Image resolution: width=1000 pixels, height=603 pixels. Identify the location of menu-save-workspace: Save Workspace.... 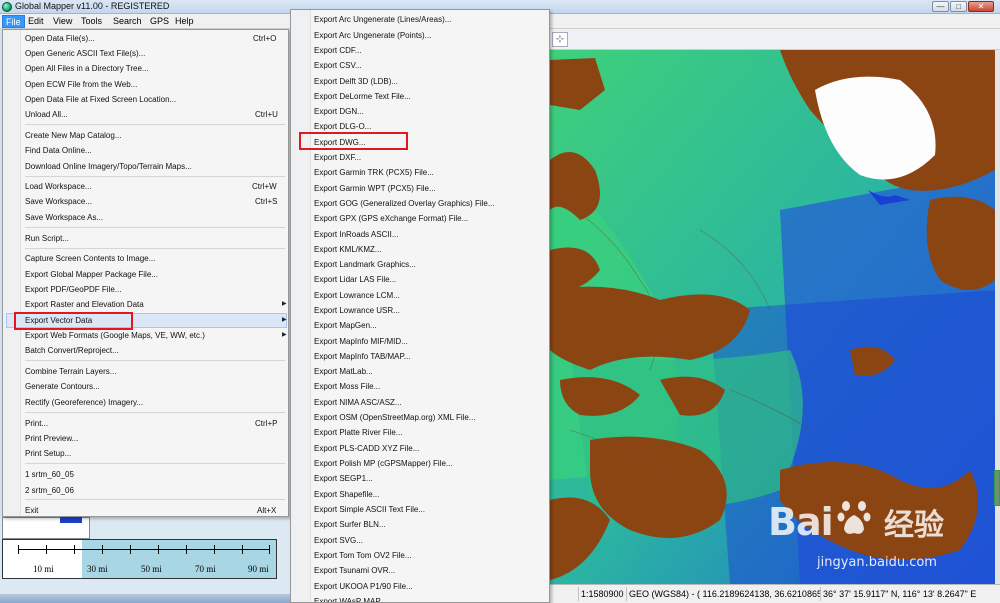
(58, 201).